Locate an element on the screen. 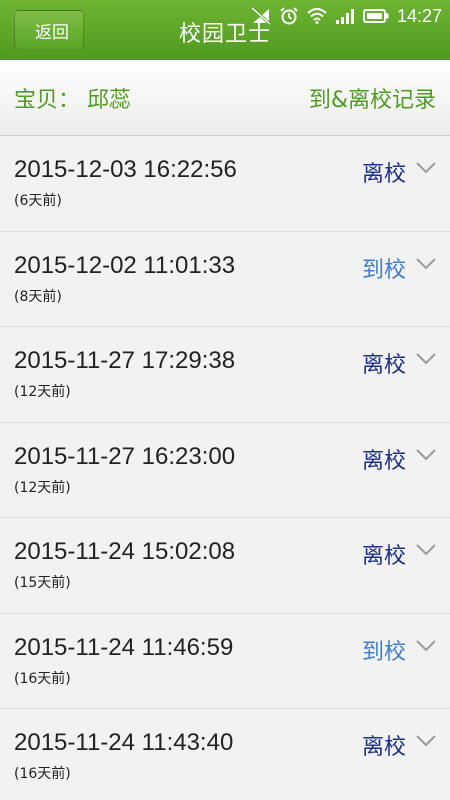 The image size is (450, 800). record-relative-time: (15天前) is located at coordinates (42, 583).